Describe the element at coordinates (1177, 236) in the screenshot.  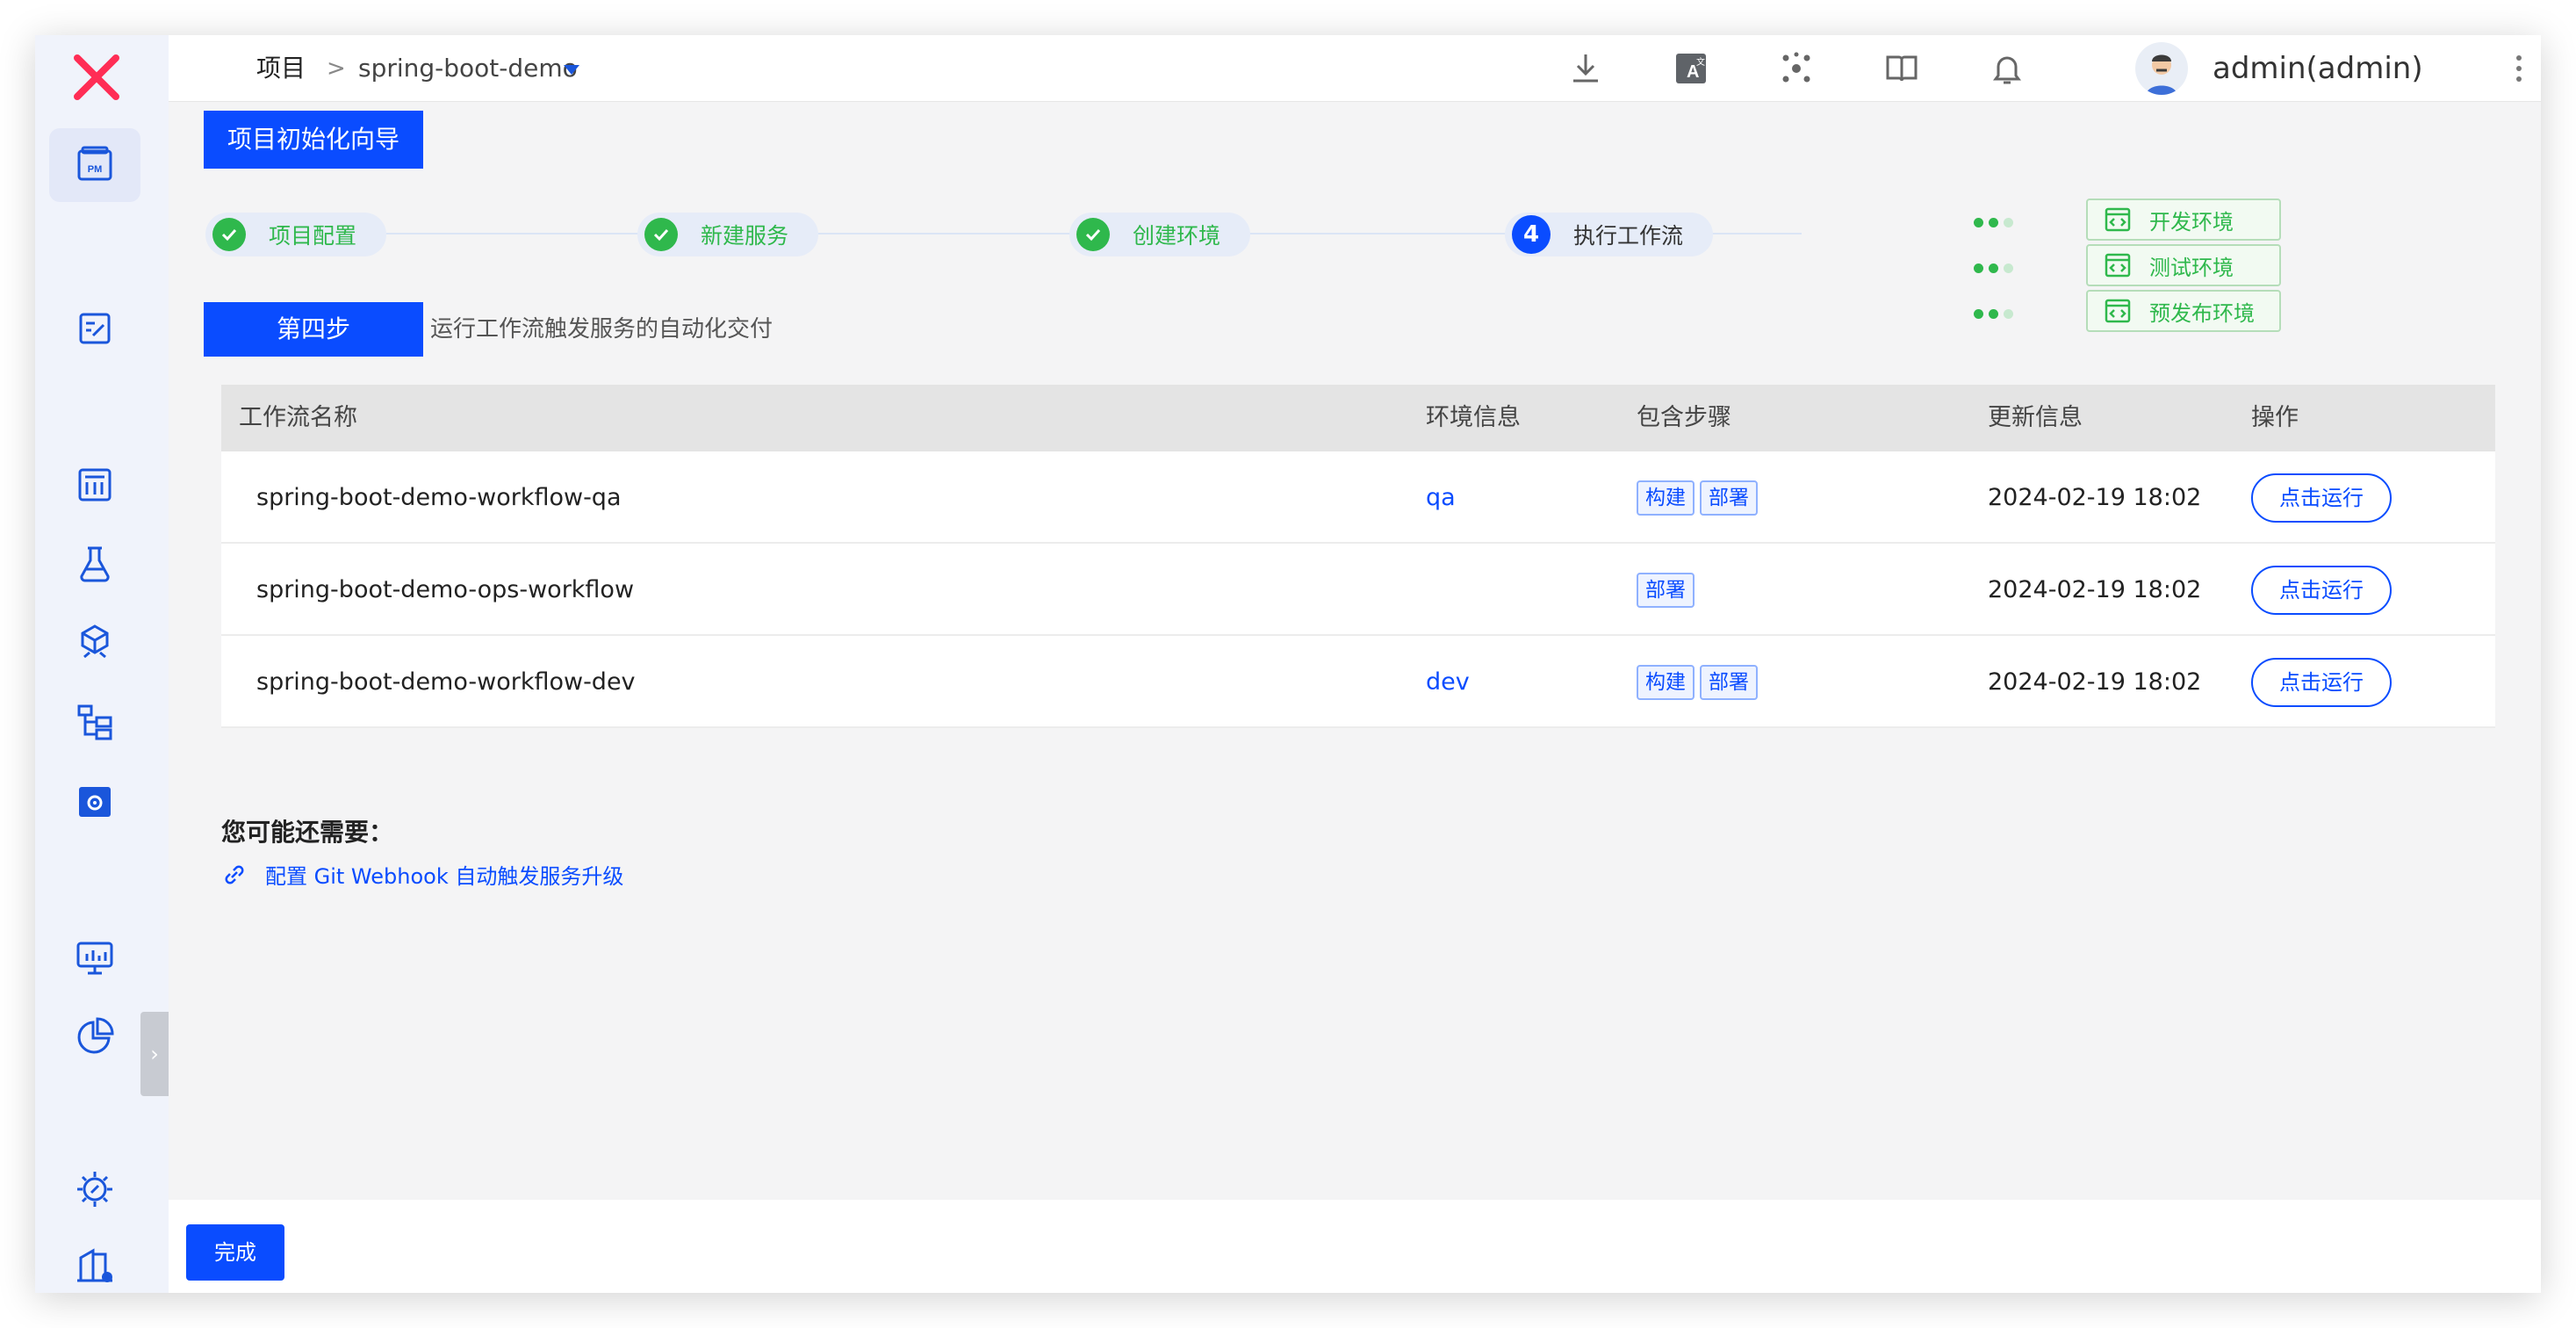
I see `wizard-step-label: 创建环境` at that location.